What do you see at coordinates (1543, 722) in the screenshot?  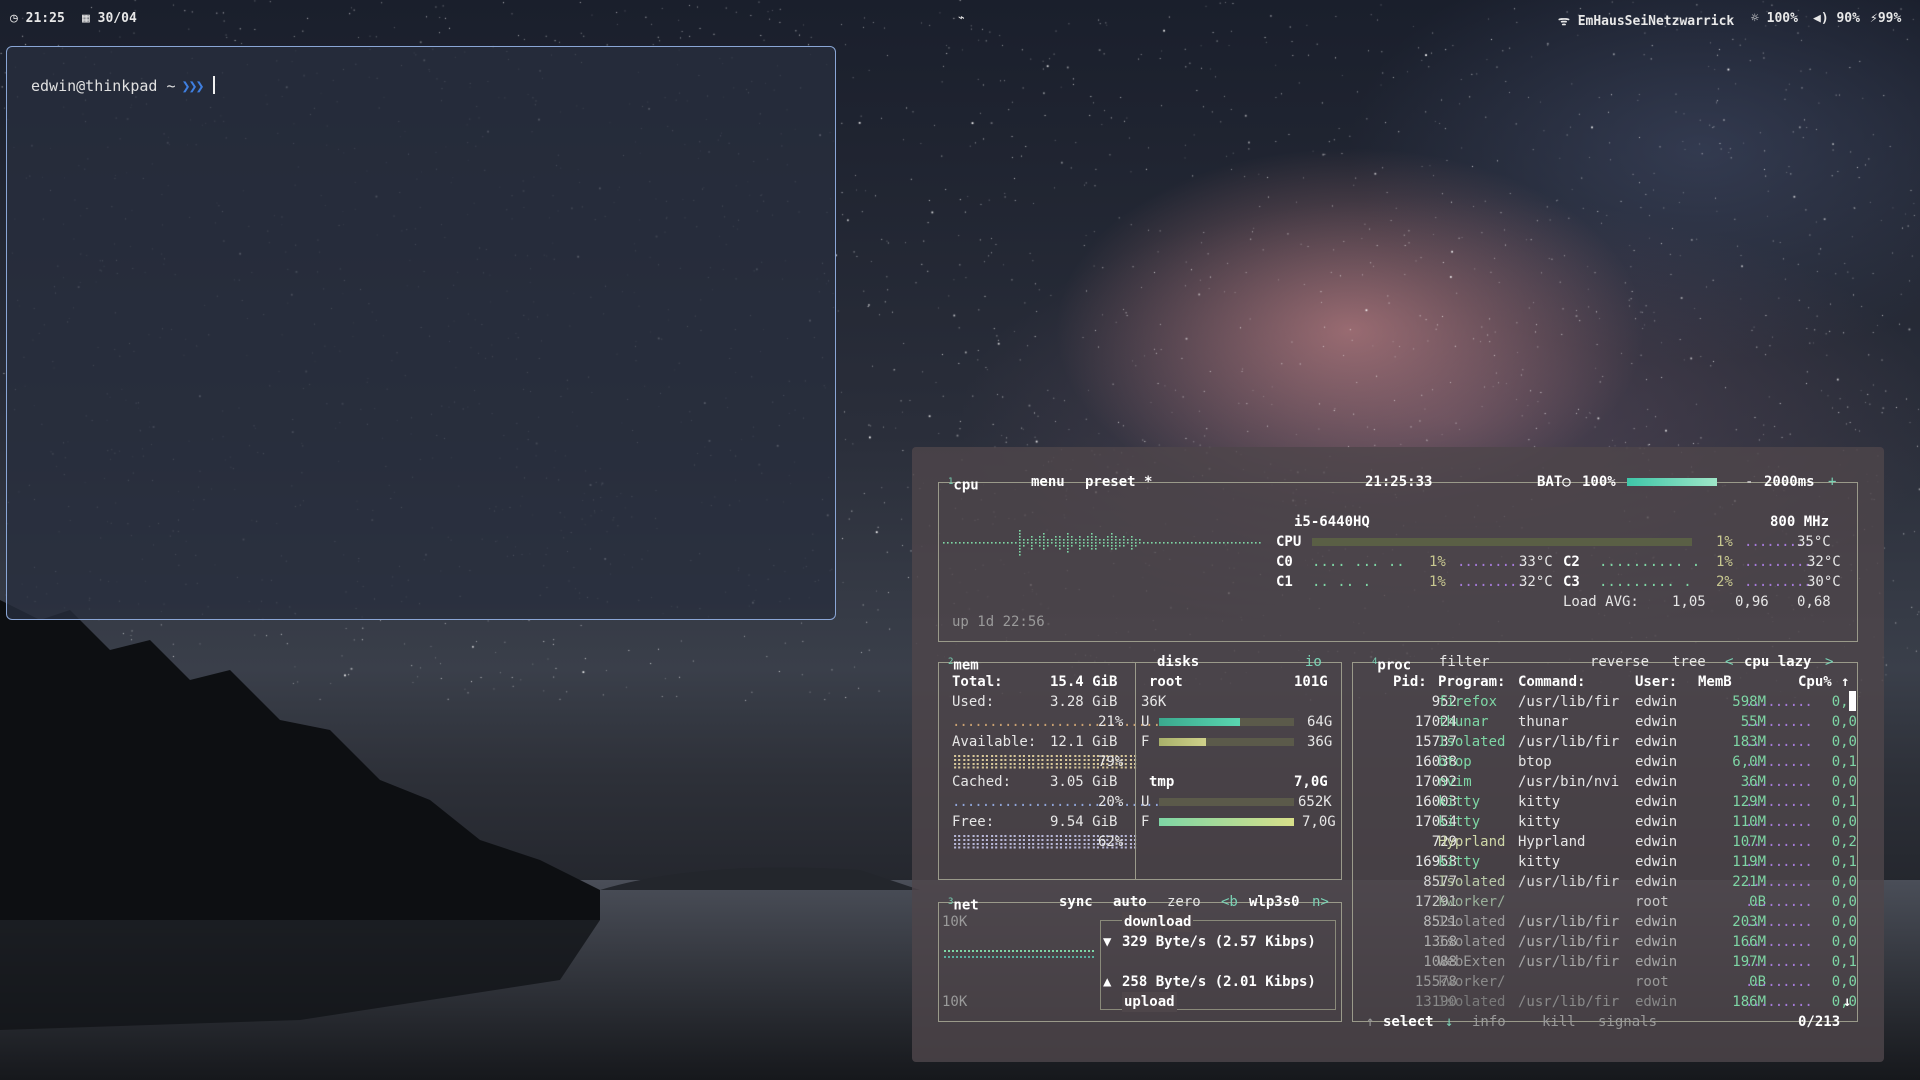 I see `proc-command: thunar` at bounding box center [1543, 722].